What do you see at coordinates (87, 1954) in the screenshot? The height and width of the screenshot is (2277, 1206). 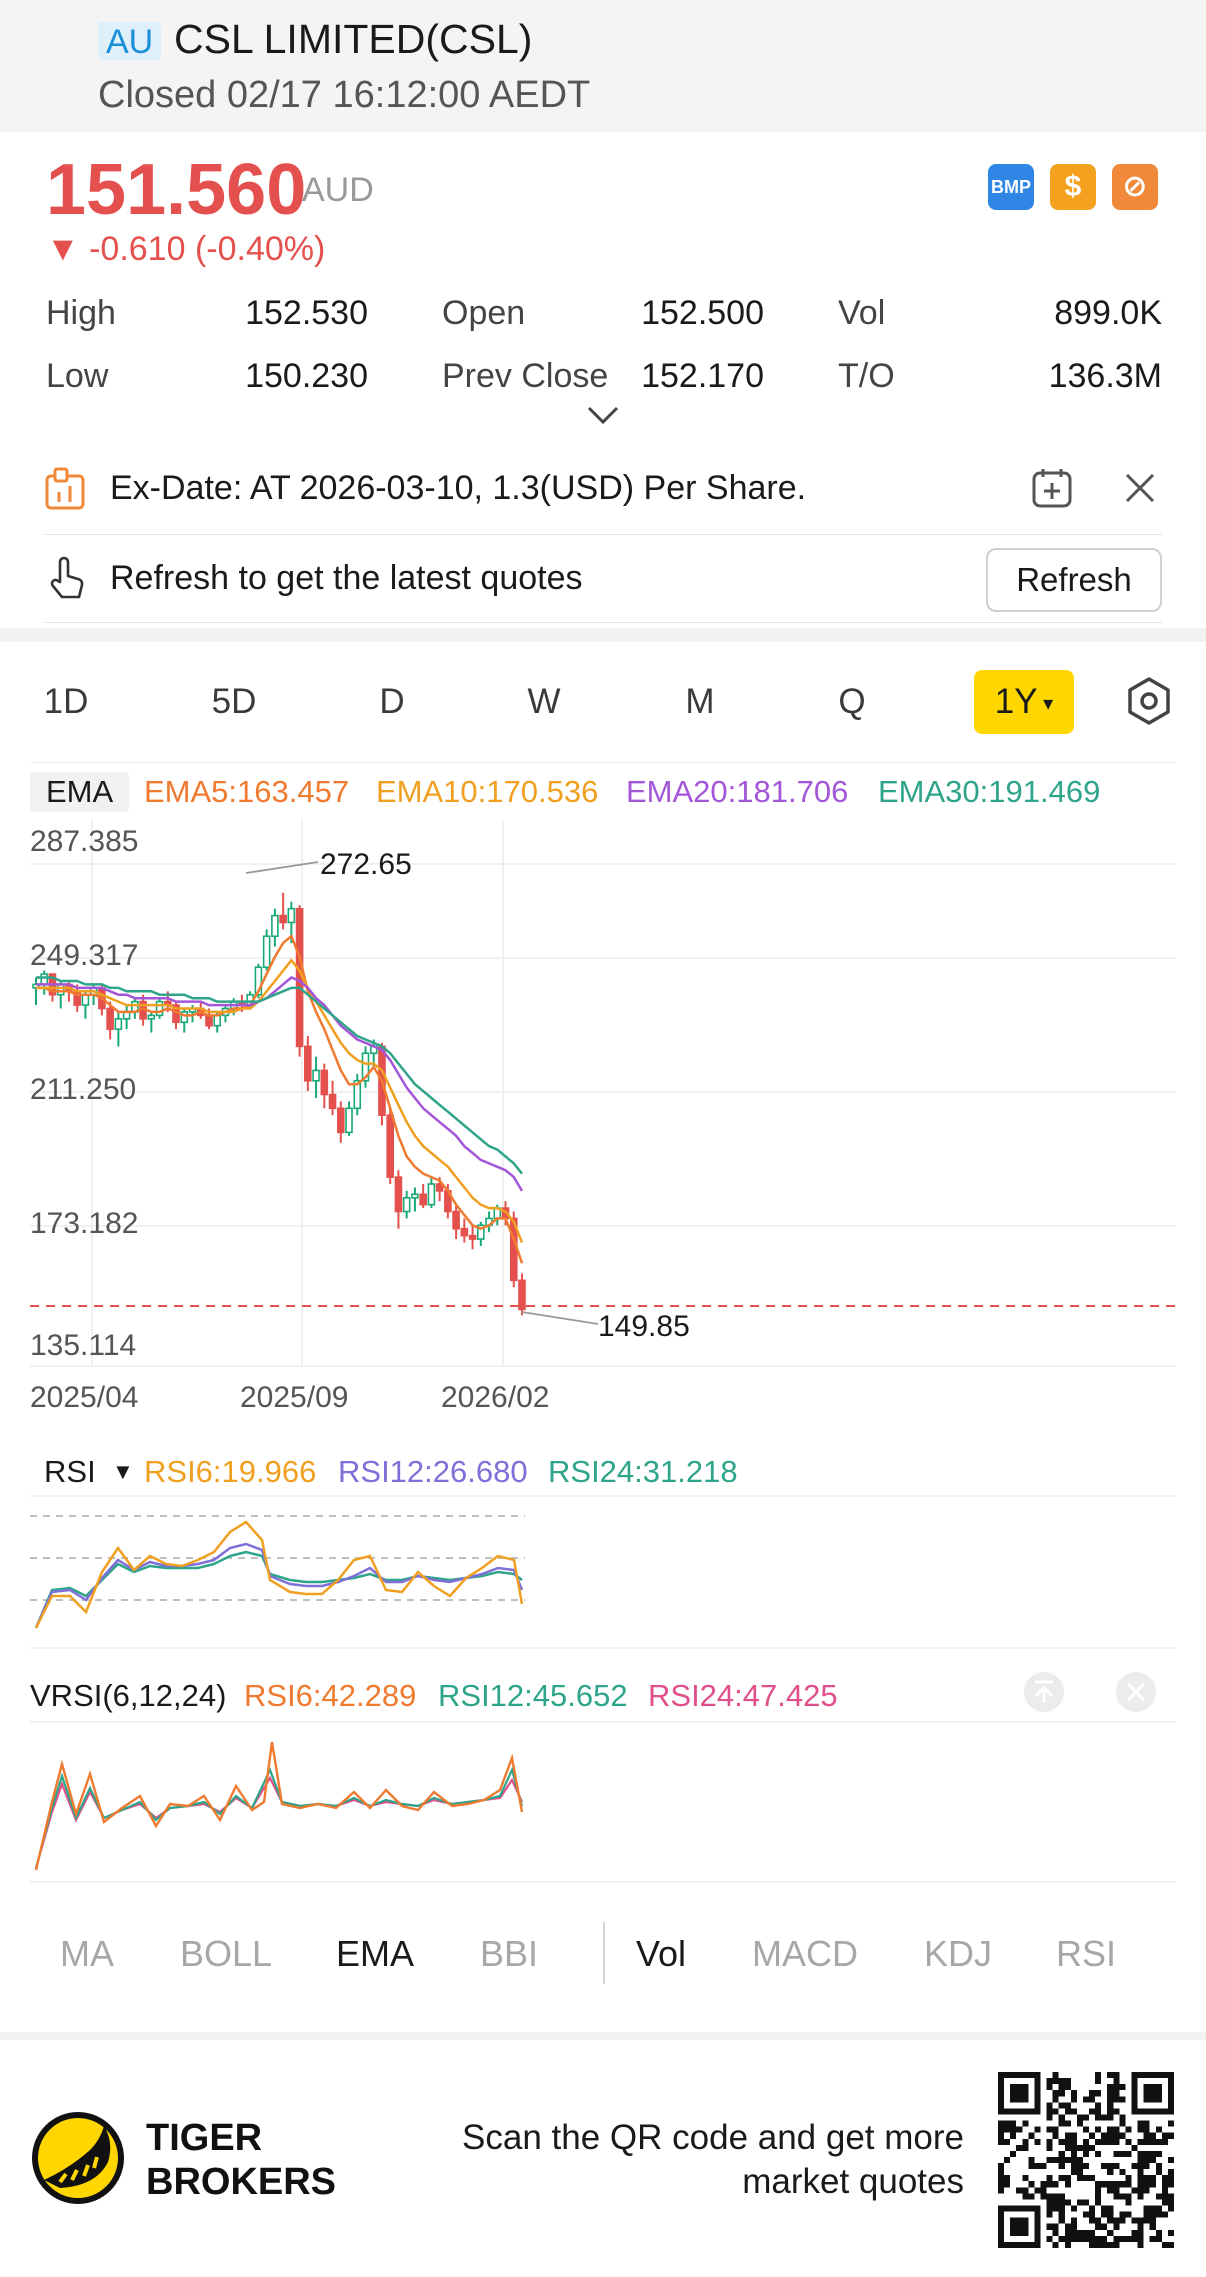 I see `indicator-tab-ma: MA` at bounding box center [87, 1954].